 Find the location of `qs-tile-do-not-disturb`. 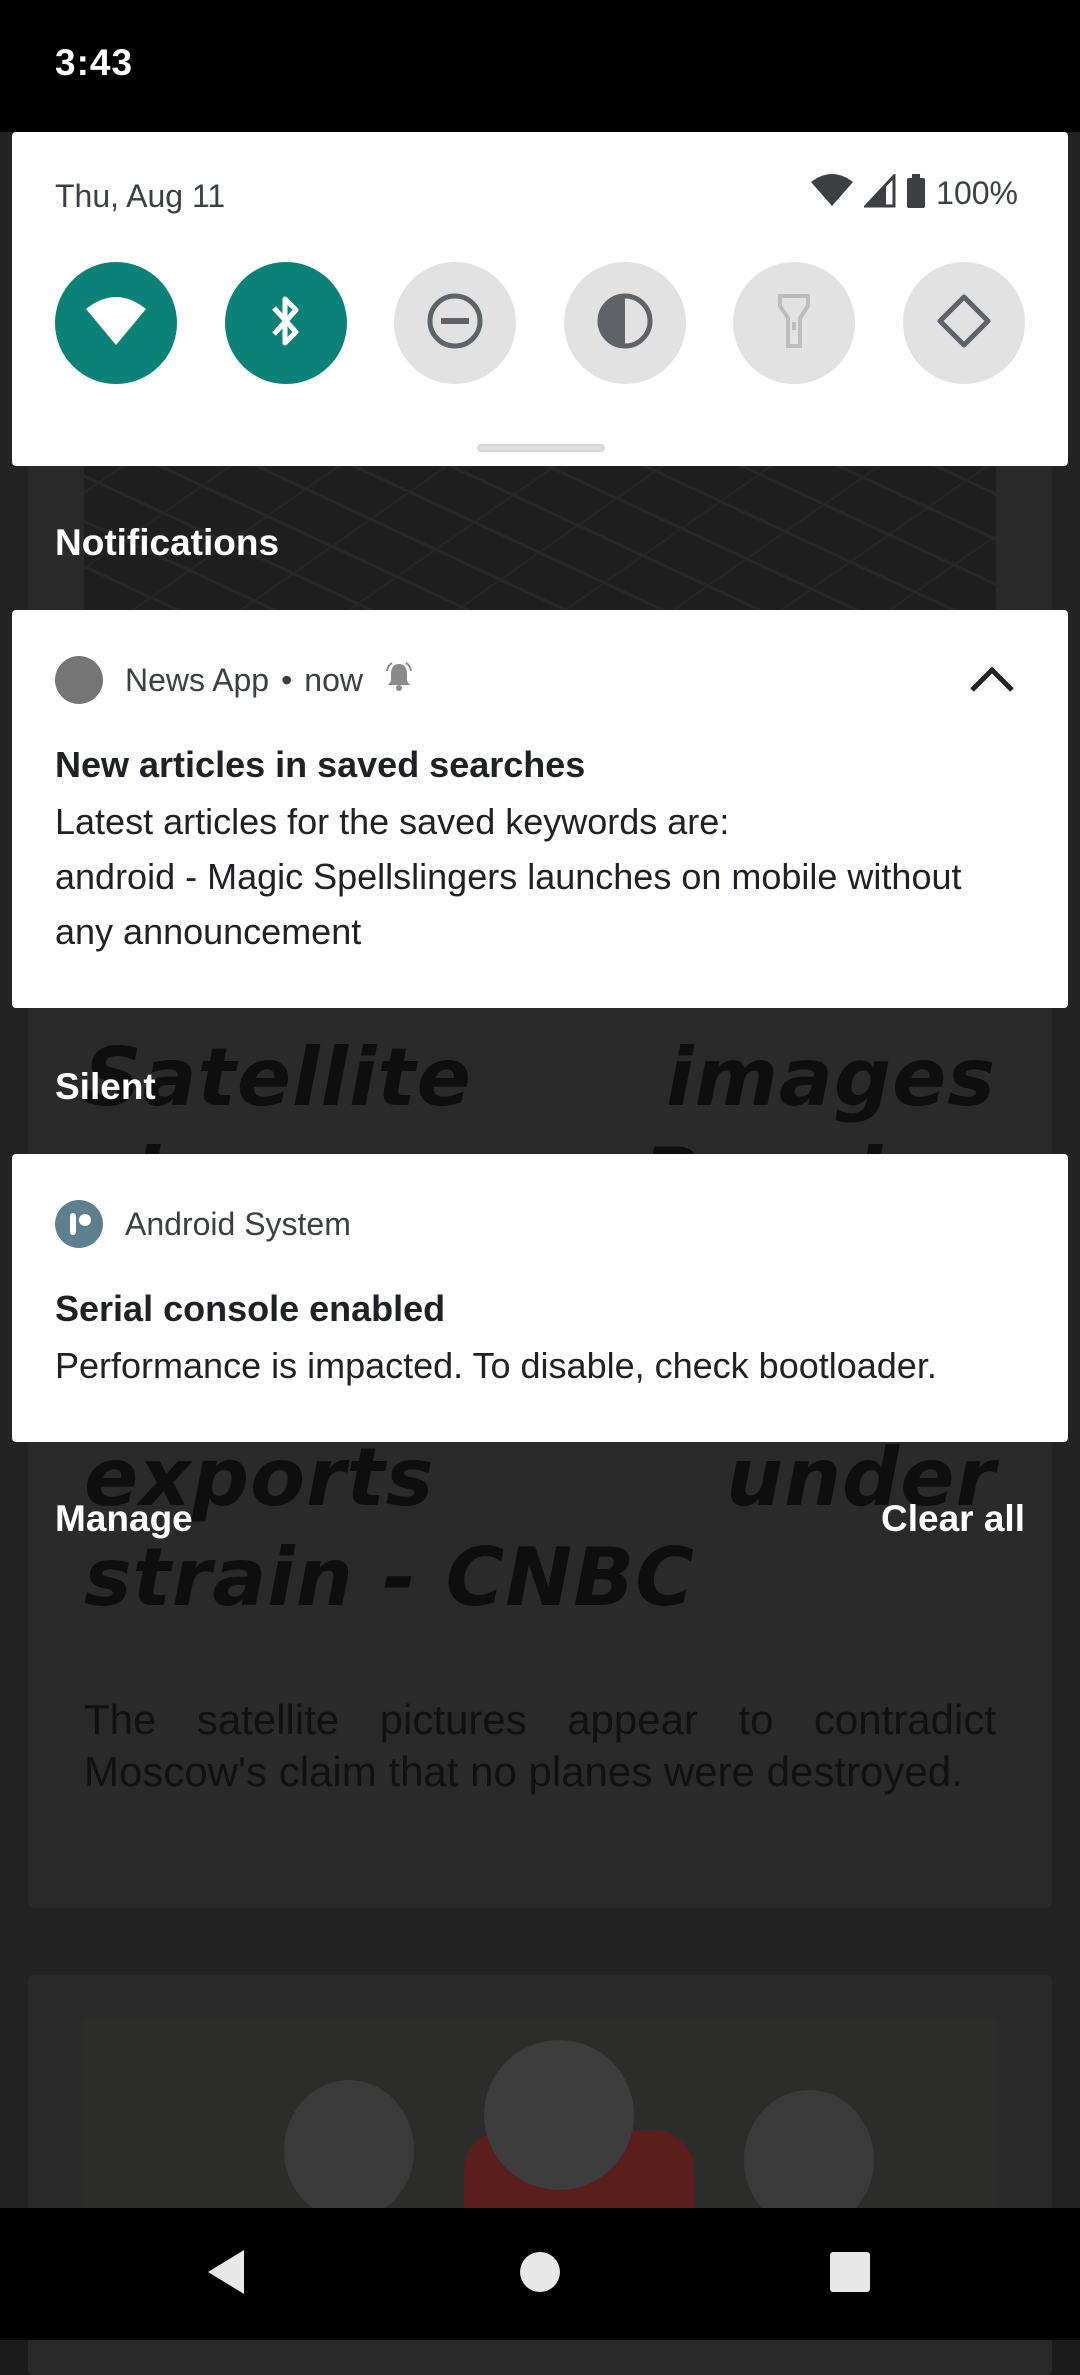

qs-tile-do-not-disturb is located at coordinates (455, 323).